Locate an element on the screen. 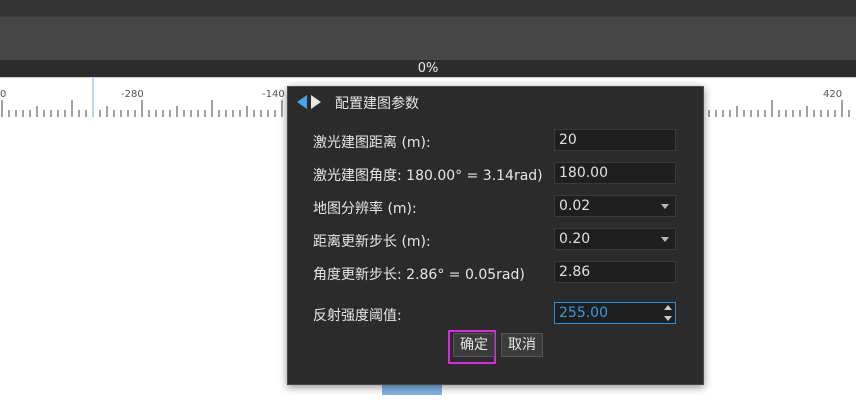 Image resolution: width=856 pixels, height=404 pixels. ruler-label-0: 0 is located at coordinates (3, 94).